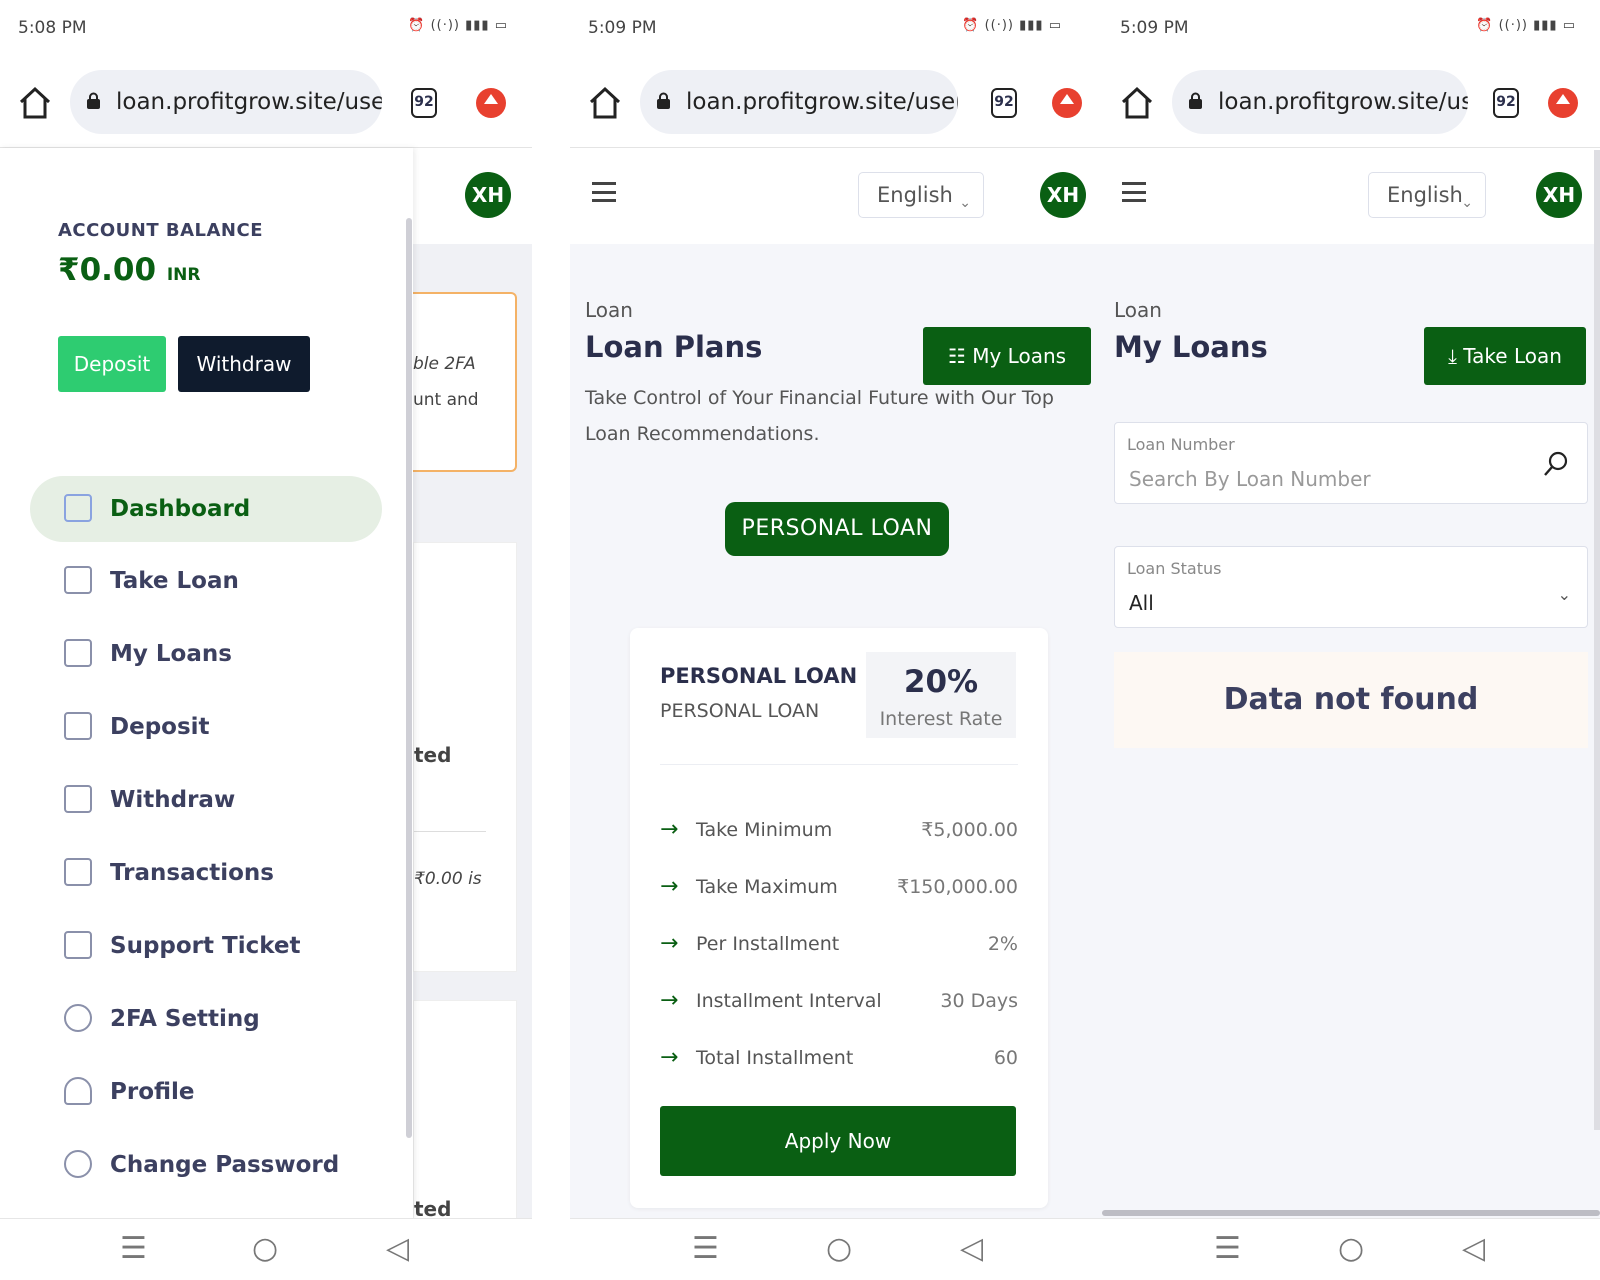  I want to click on deposit-button: Deposit, so click(112, 364).